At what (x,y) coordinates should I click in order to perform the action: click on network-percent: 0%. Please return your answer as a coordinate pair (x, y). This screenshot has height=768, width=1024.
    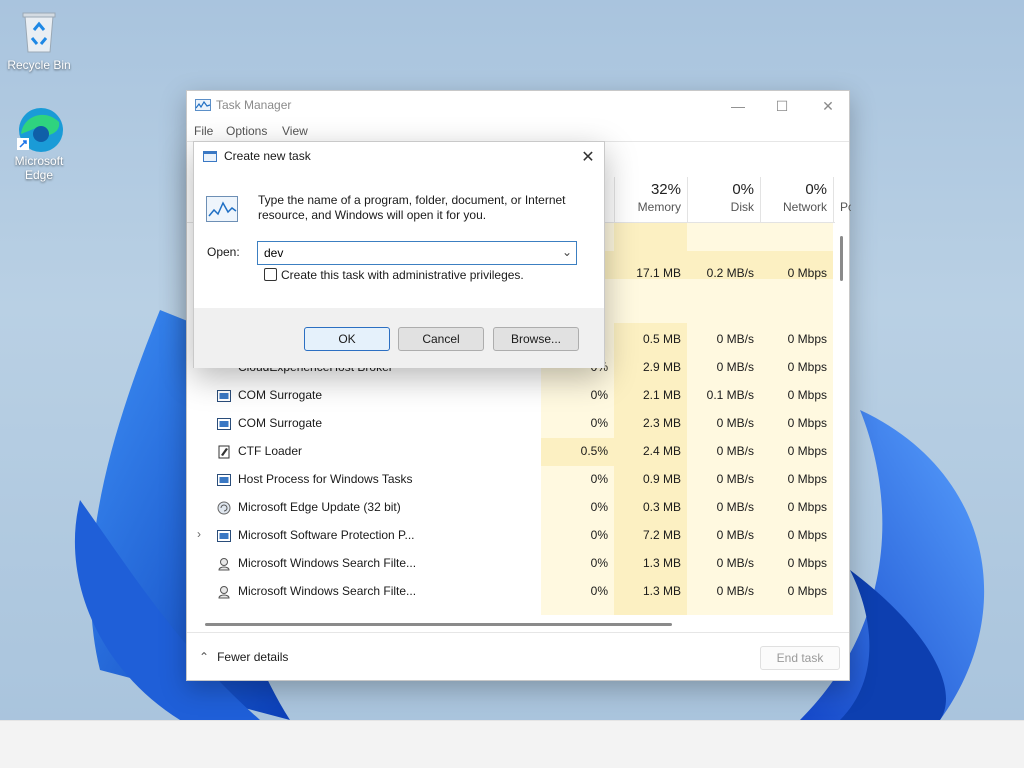
    Looking at the image, I should click on (816, 189).